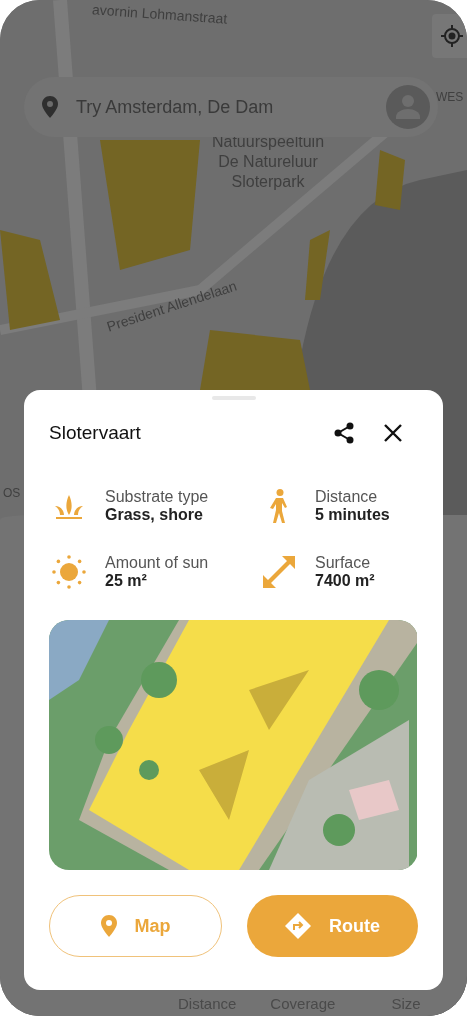 This screenshot has width=467, height=1016. I want to click on locate-icon, so click(452, 36).